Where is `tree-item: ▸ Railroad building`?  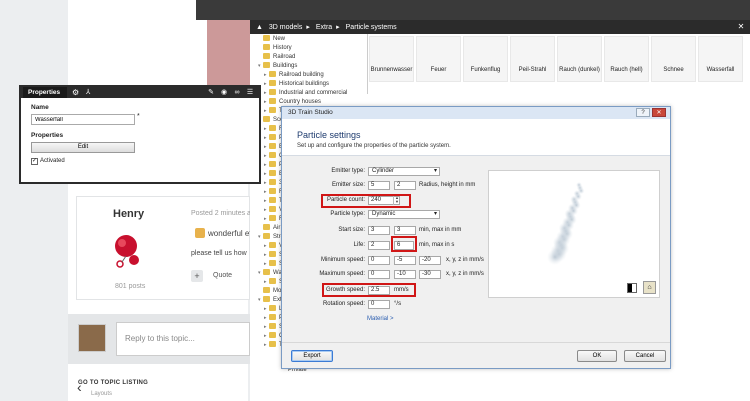
tree-item: ▸ Railroad building is located at coordinates (294, 75).